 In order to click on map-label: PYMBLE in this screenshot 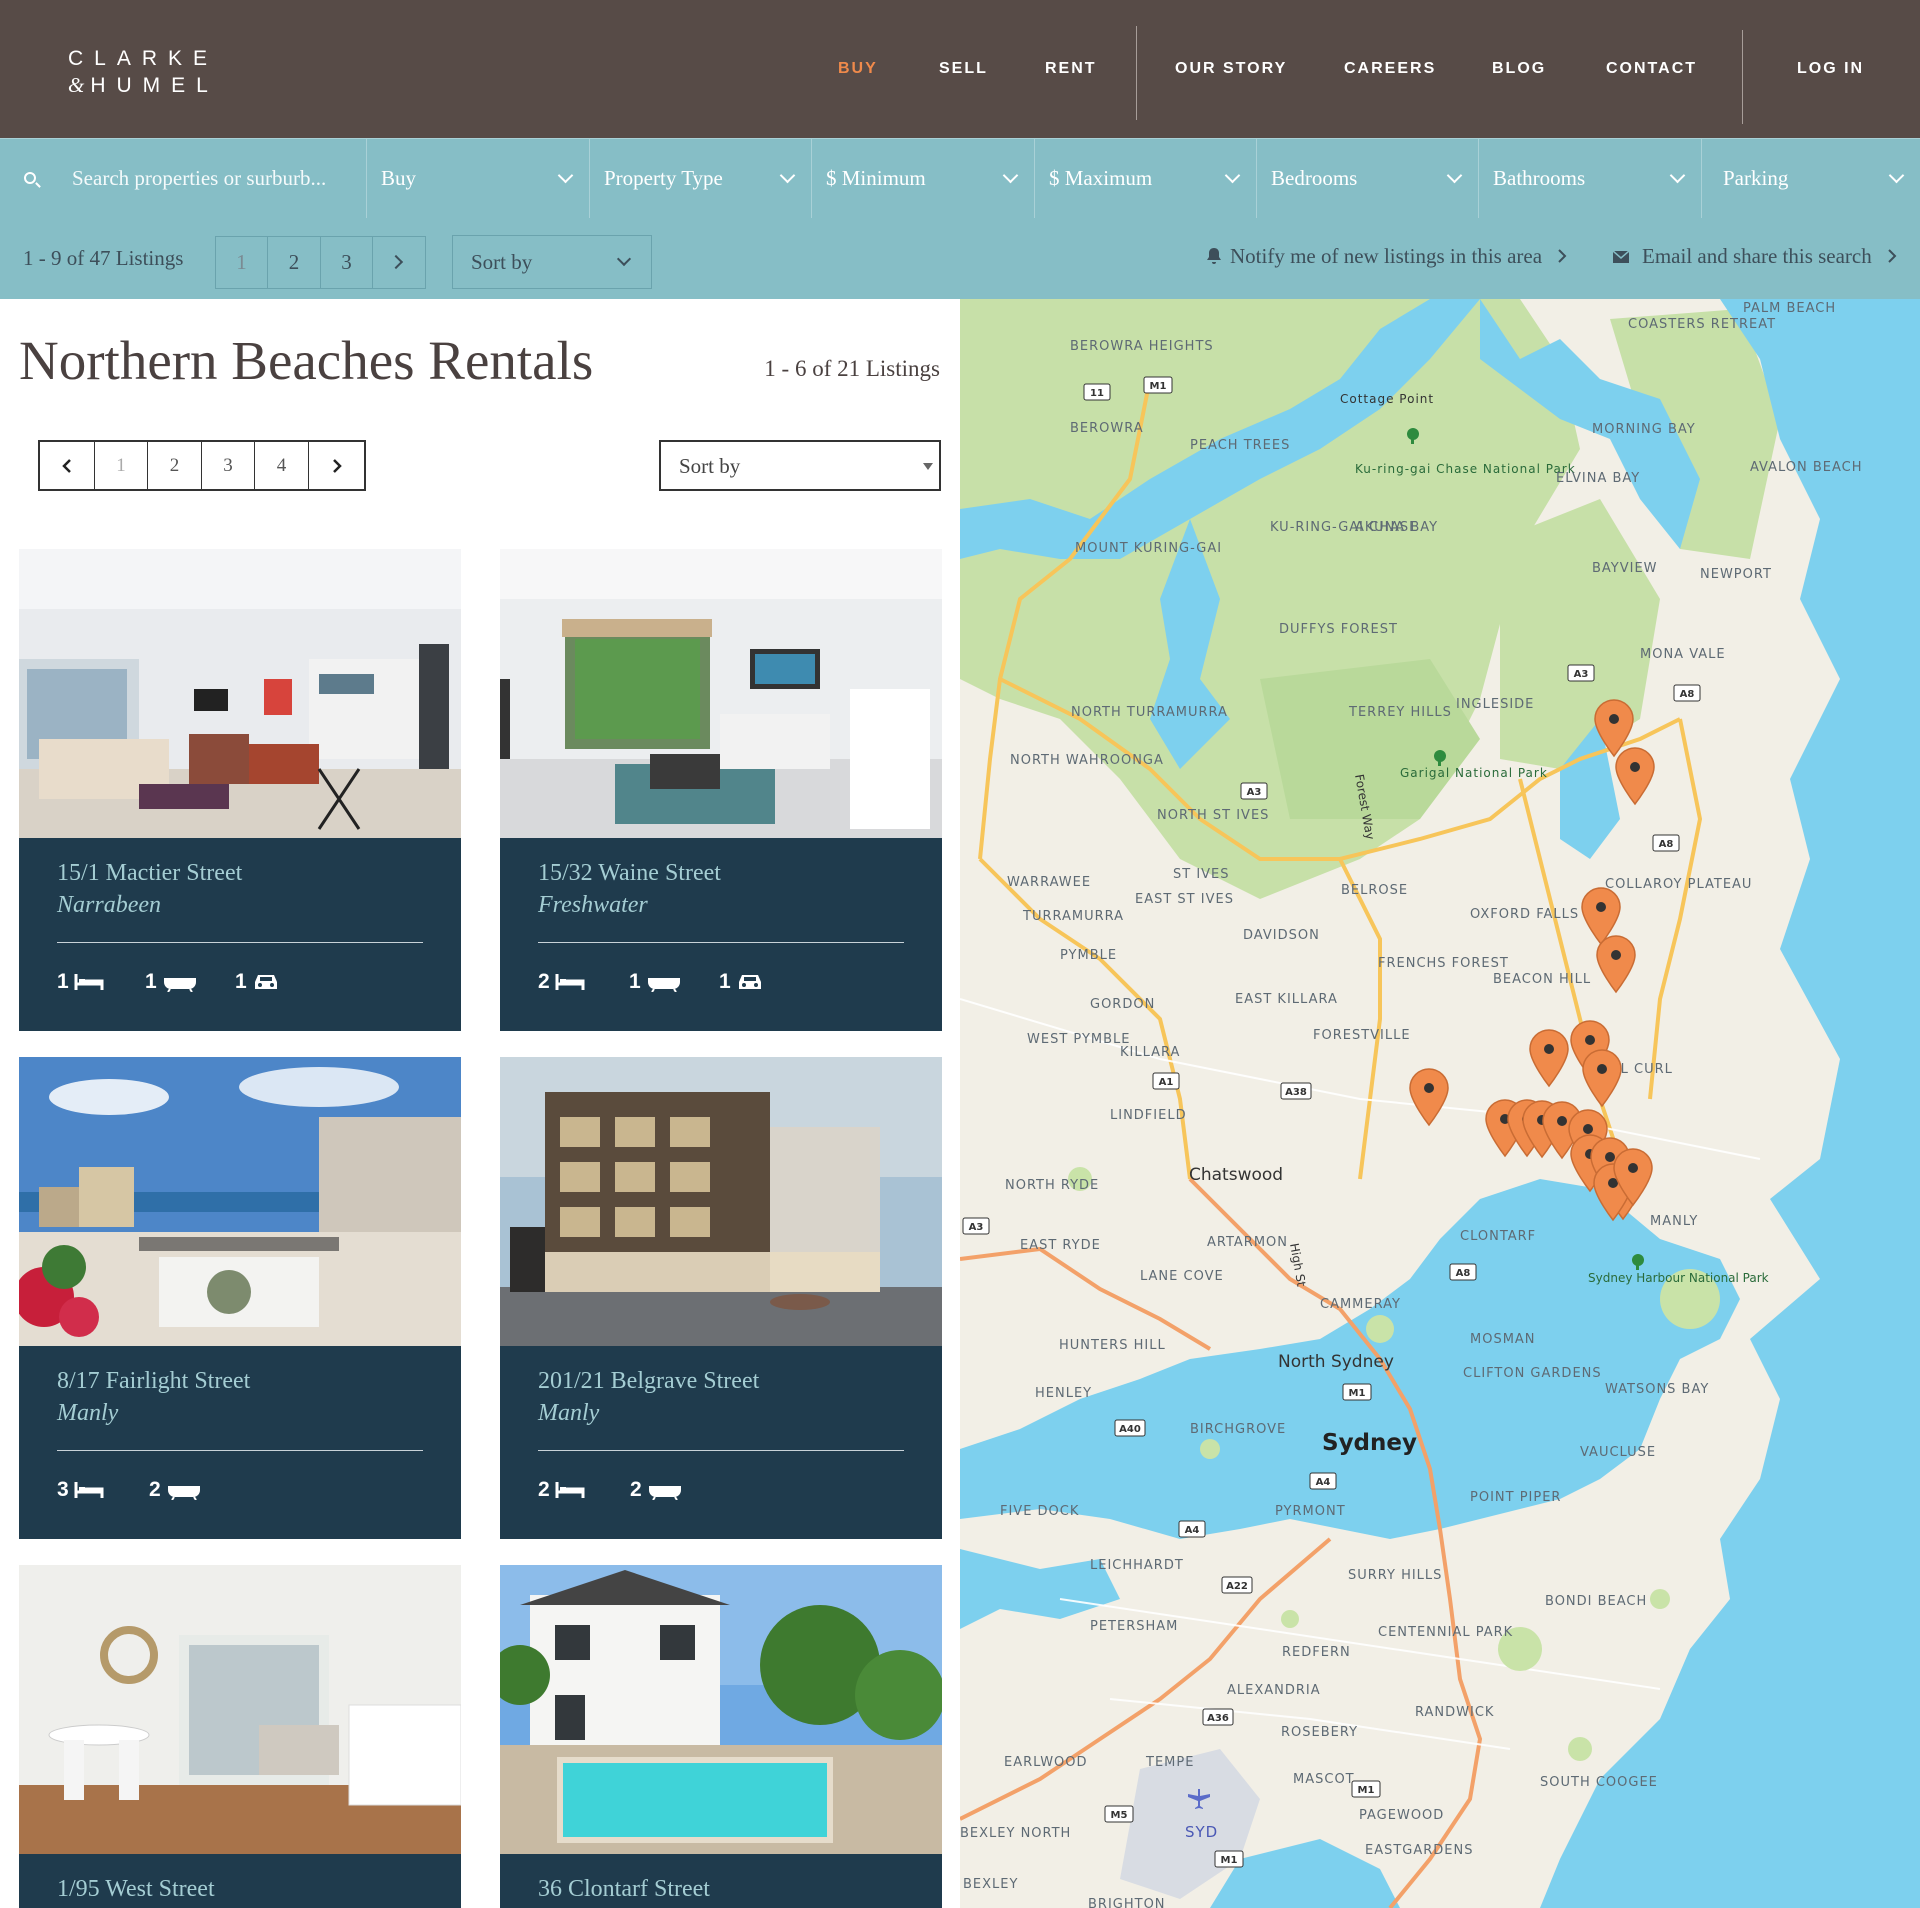, I will do `click(1088, 955)`.